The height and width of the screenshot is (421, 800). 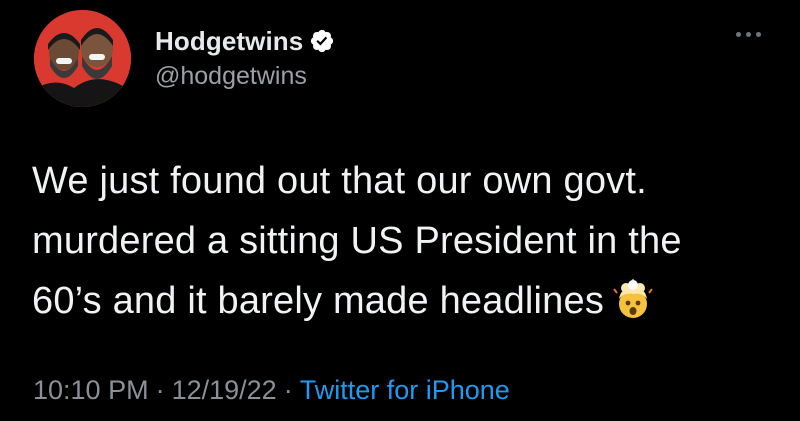 I want to click on tweet-metadata: 10:10 PM · 12/19/22 · Twitter for iPhone, so click(x=271, y=390).